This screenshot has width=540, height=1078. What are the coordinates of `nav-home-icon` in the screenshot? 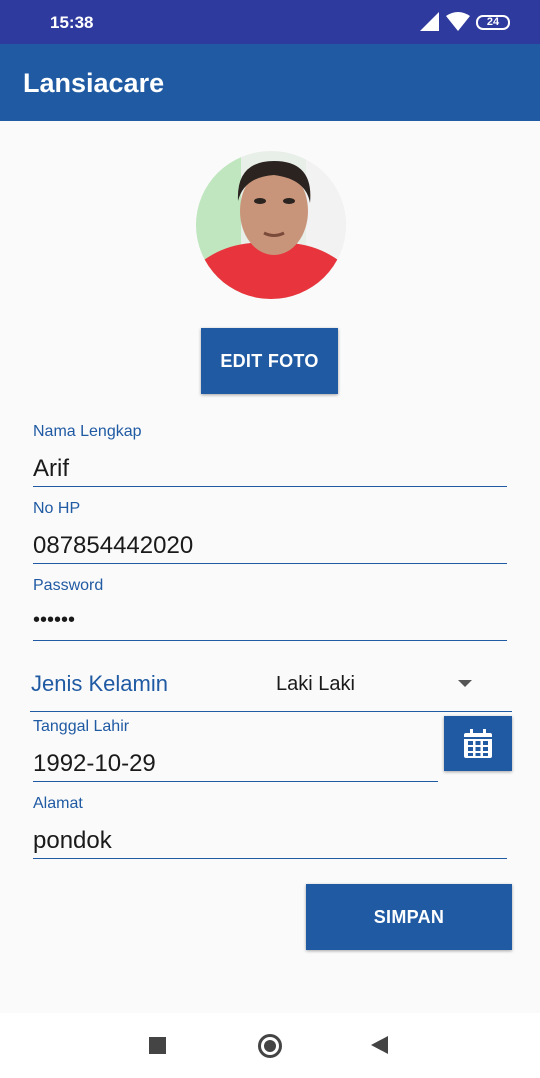 It's located at (270, 1046).